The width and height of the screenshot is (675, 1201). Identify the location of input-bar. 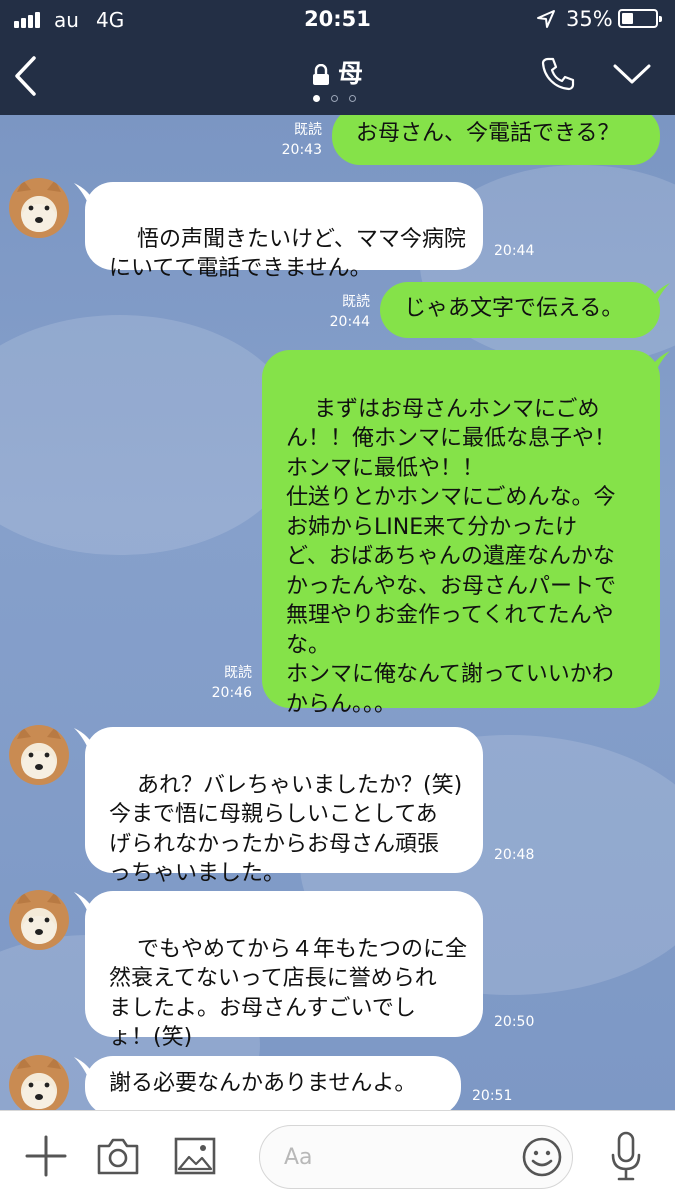
(337, 1155).